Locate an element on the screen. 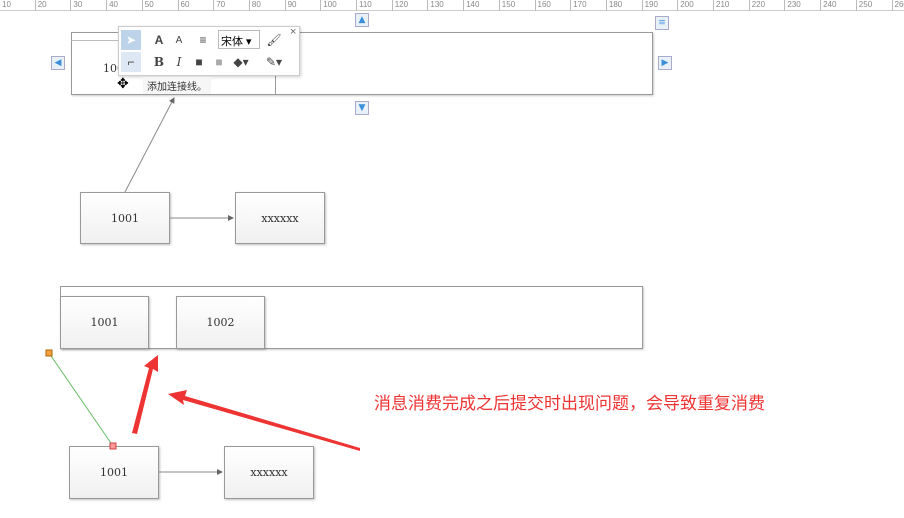 The height and width of the screenshot is (518, 904). send-back-icon: ■ is located at coordinates (219, 62).